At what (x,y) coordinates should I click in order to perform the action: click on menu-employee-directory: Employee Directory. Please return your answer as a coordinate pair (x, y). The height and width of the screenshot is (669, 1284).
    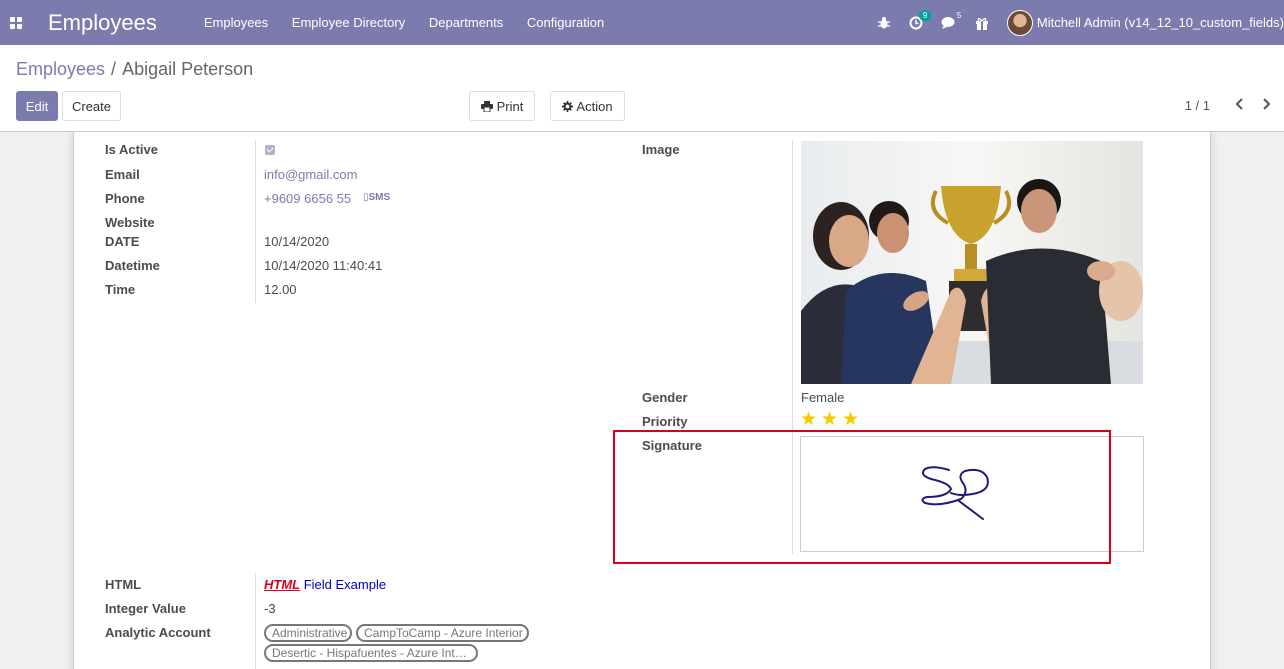
    Looking at the image, I should click on (348, 22).